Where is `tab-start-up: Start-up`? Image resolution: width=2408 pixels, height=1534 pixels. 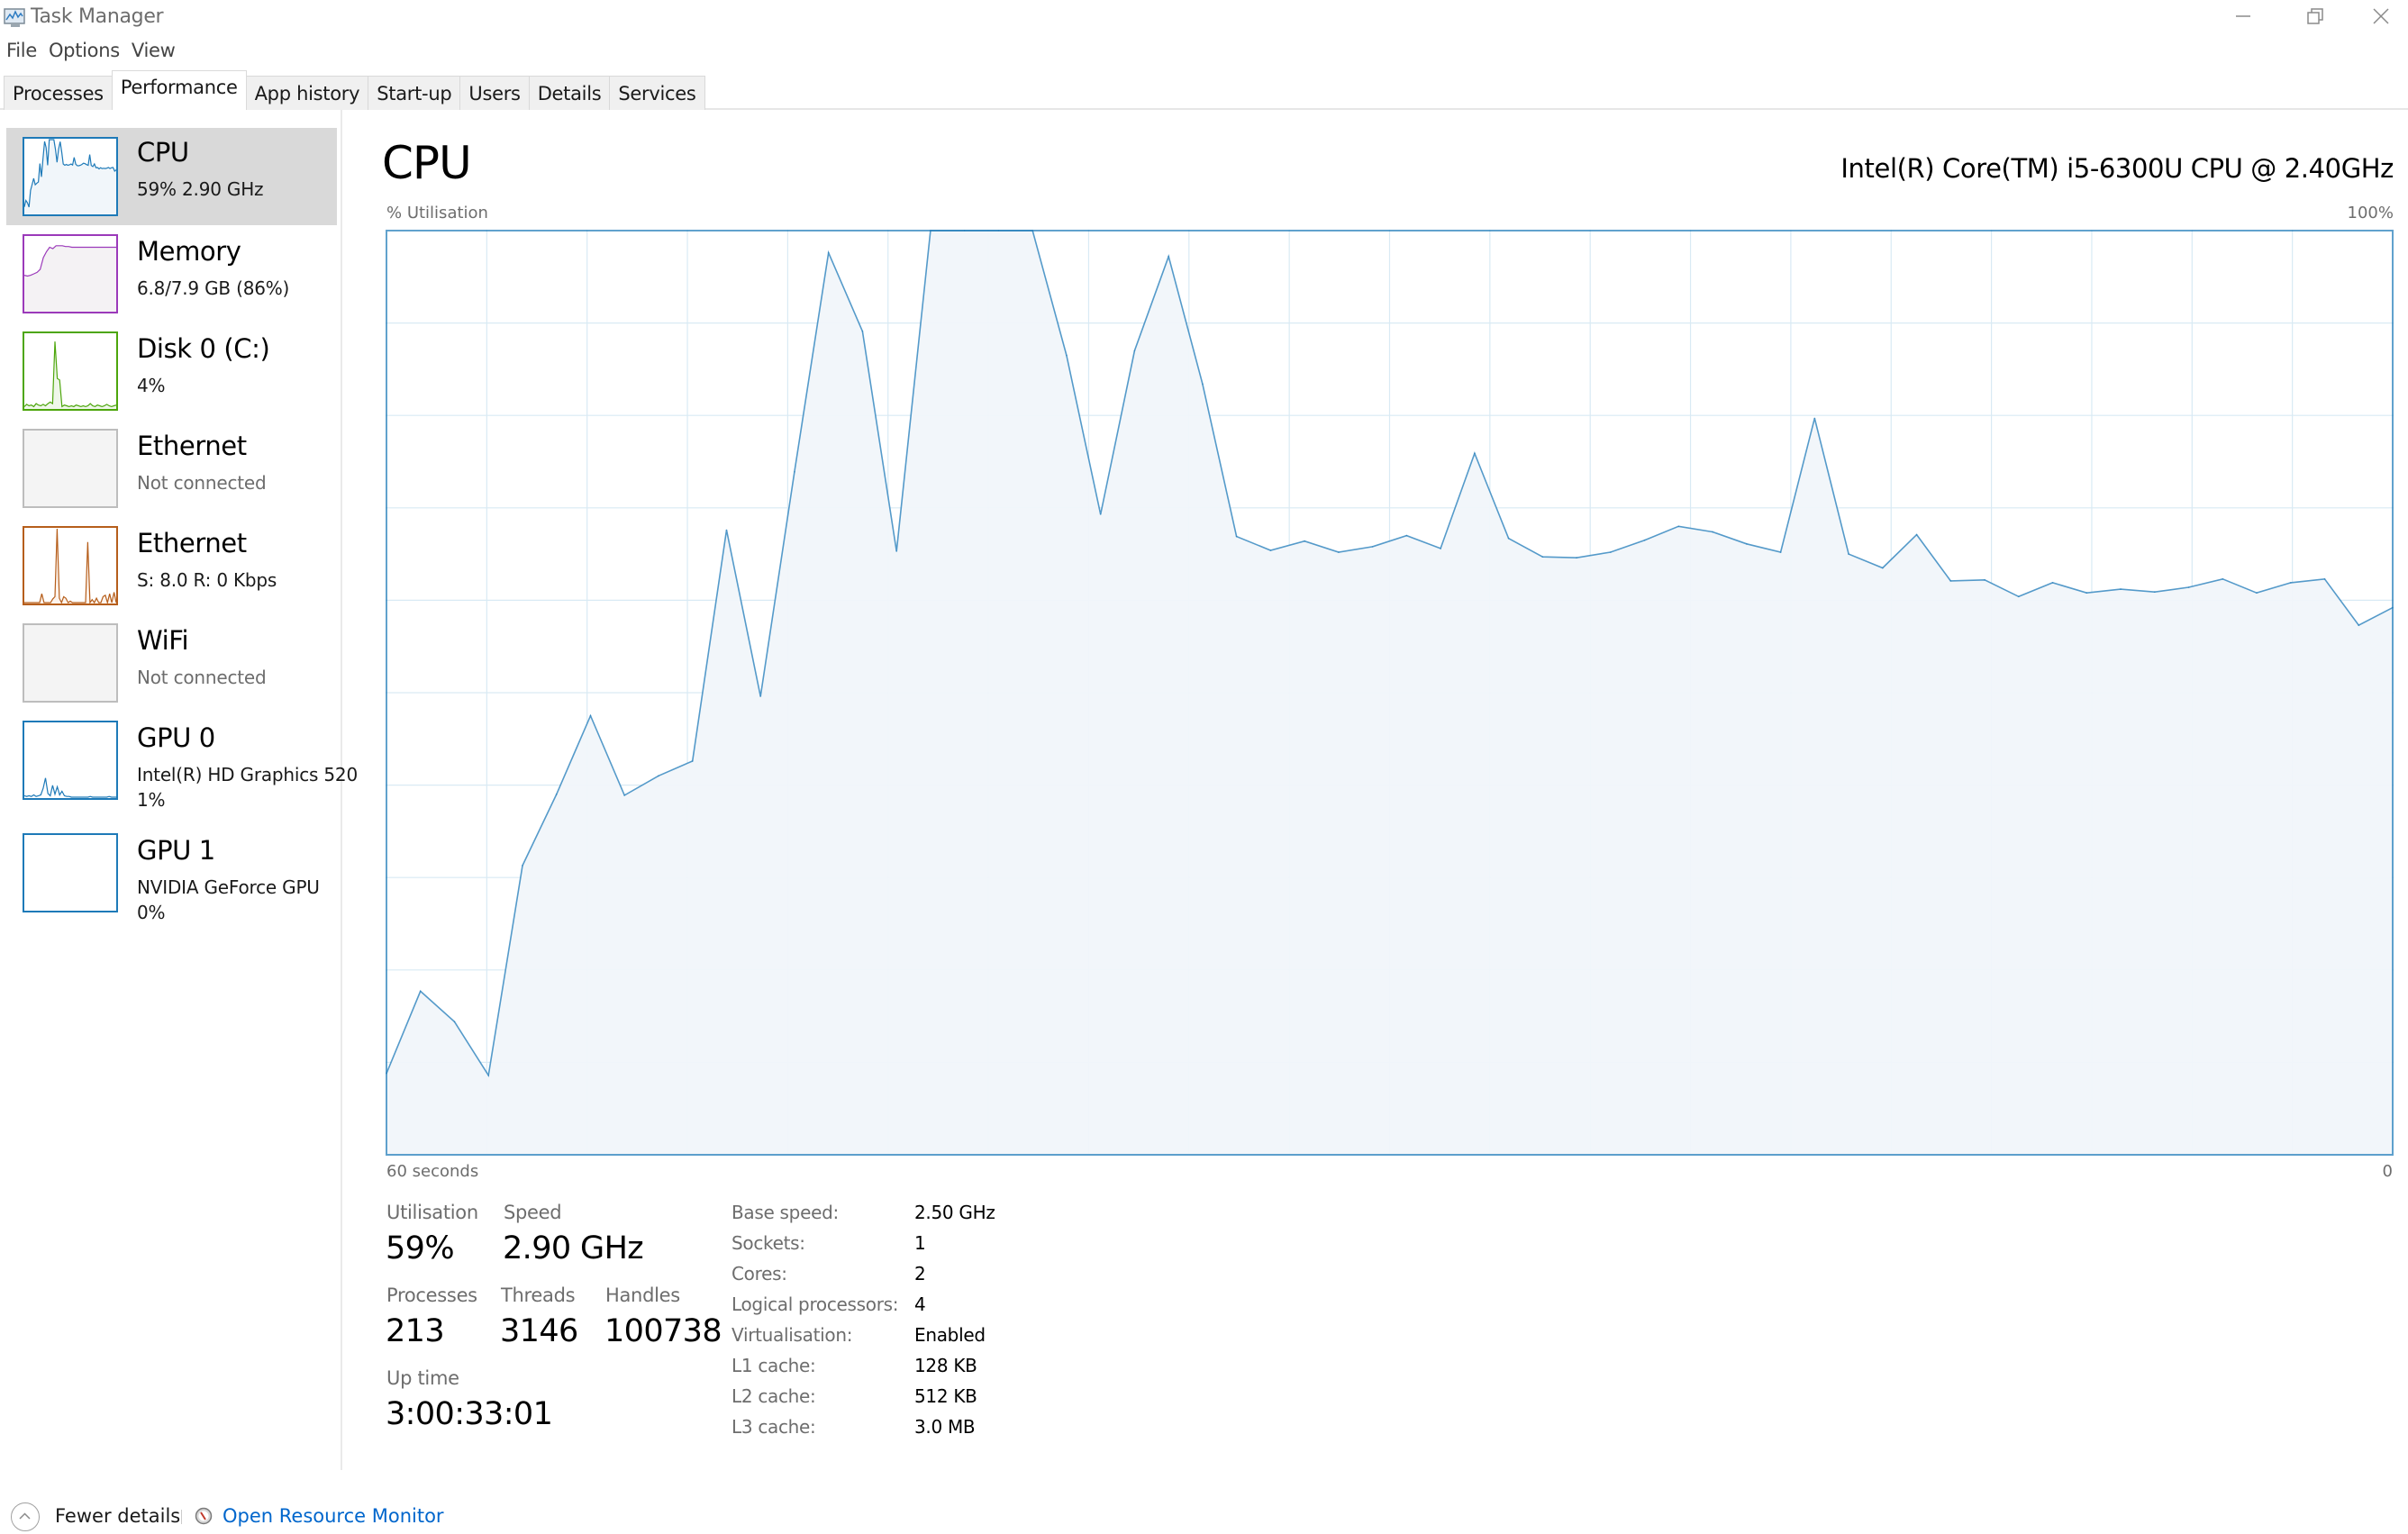
tab-start-up: Start-up is located at coordinates (415, 93).